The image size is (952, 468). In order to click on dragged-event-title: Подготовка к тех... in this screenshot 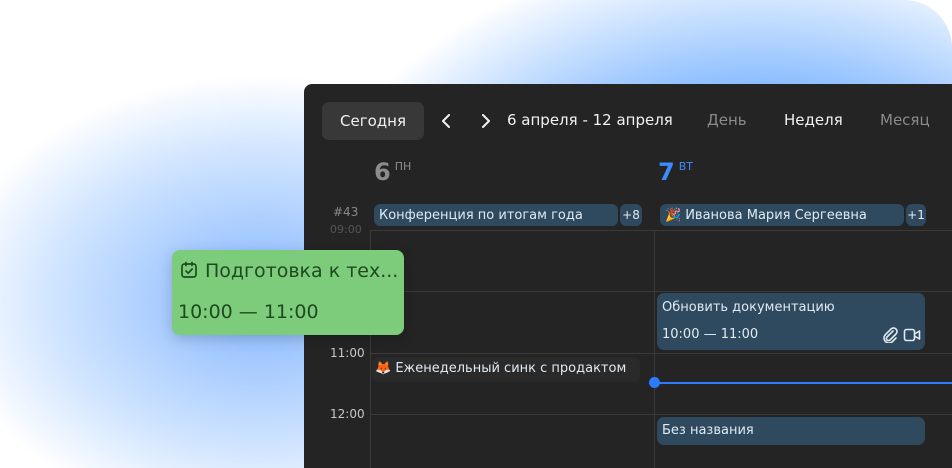, I will do `click(302, 271)`.